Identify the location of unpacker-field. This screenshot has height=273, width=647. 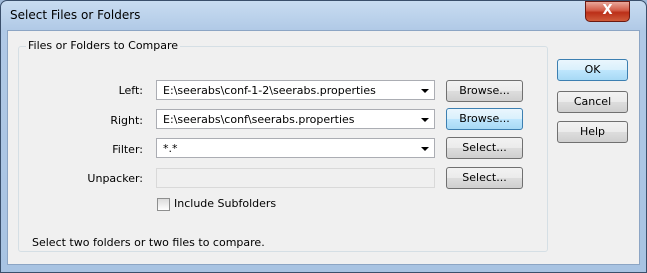
(295, 178).